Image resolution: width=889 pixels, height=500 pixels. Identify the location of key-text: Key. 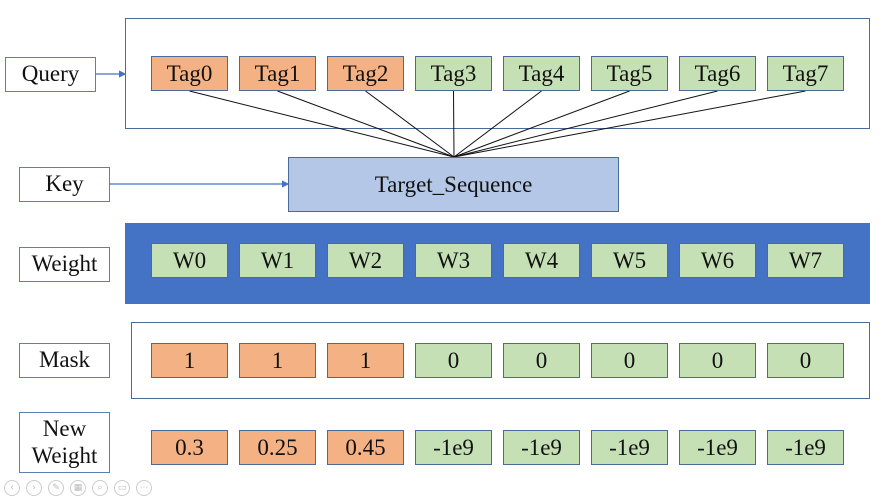
(64, 184).